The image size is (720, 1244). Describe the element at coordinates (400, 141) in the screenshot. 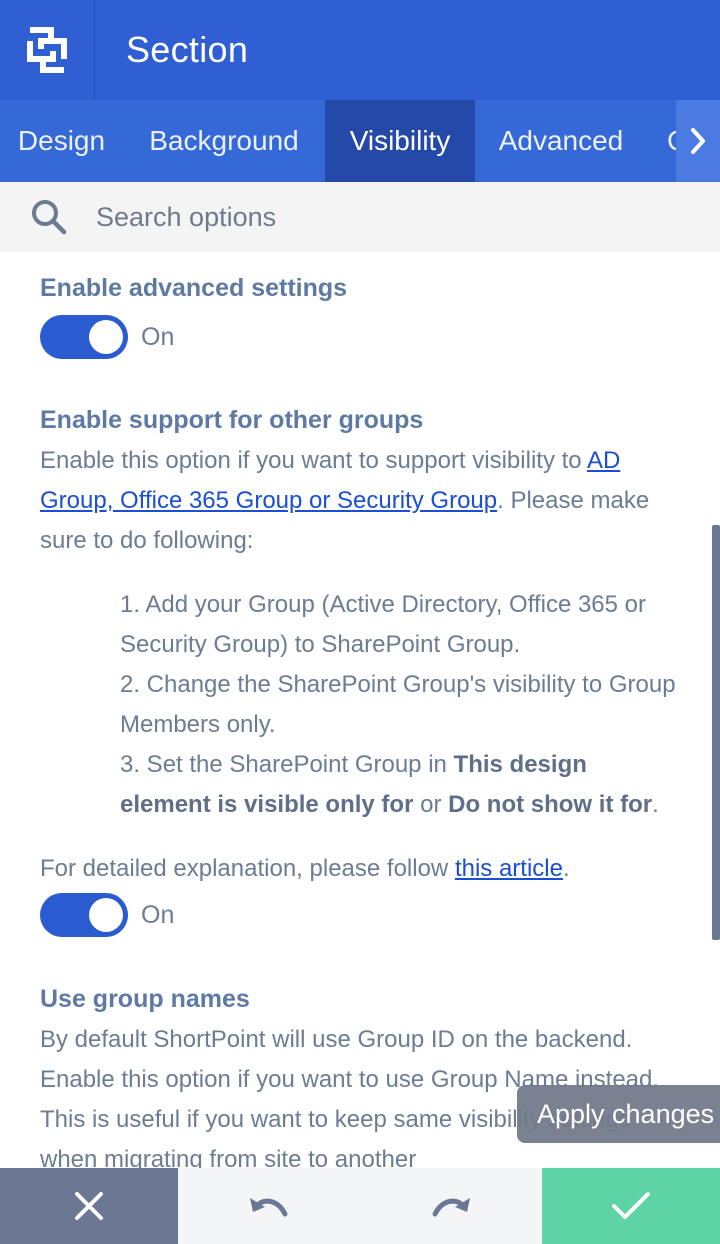

I see `tab-visibility: Visibility` at that location.